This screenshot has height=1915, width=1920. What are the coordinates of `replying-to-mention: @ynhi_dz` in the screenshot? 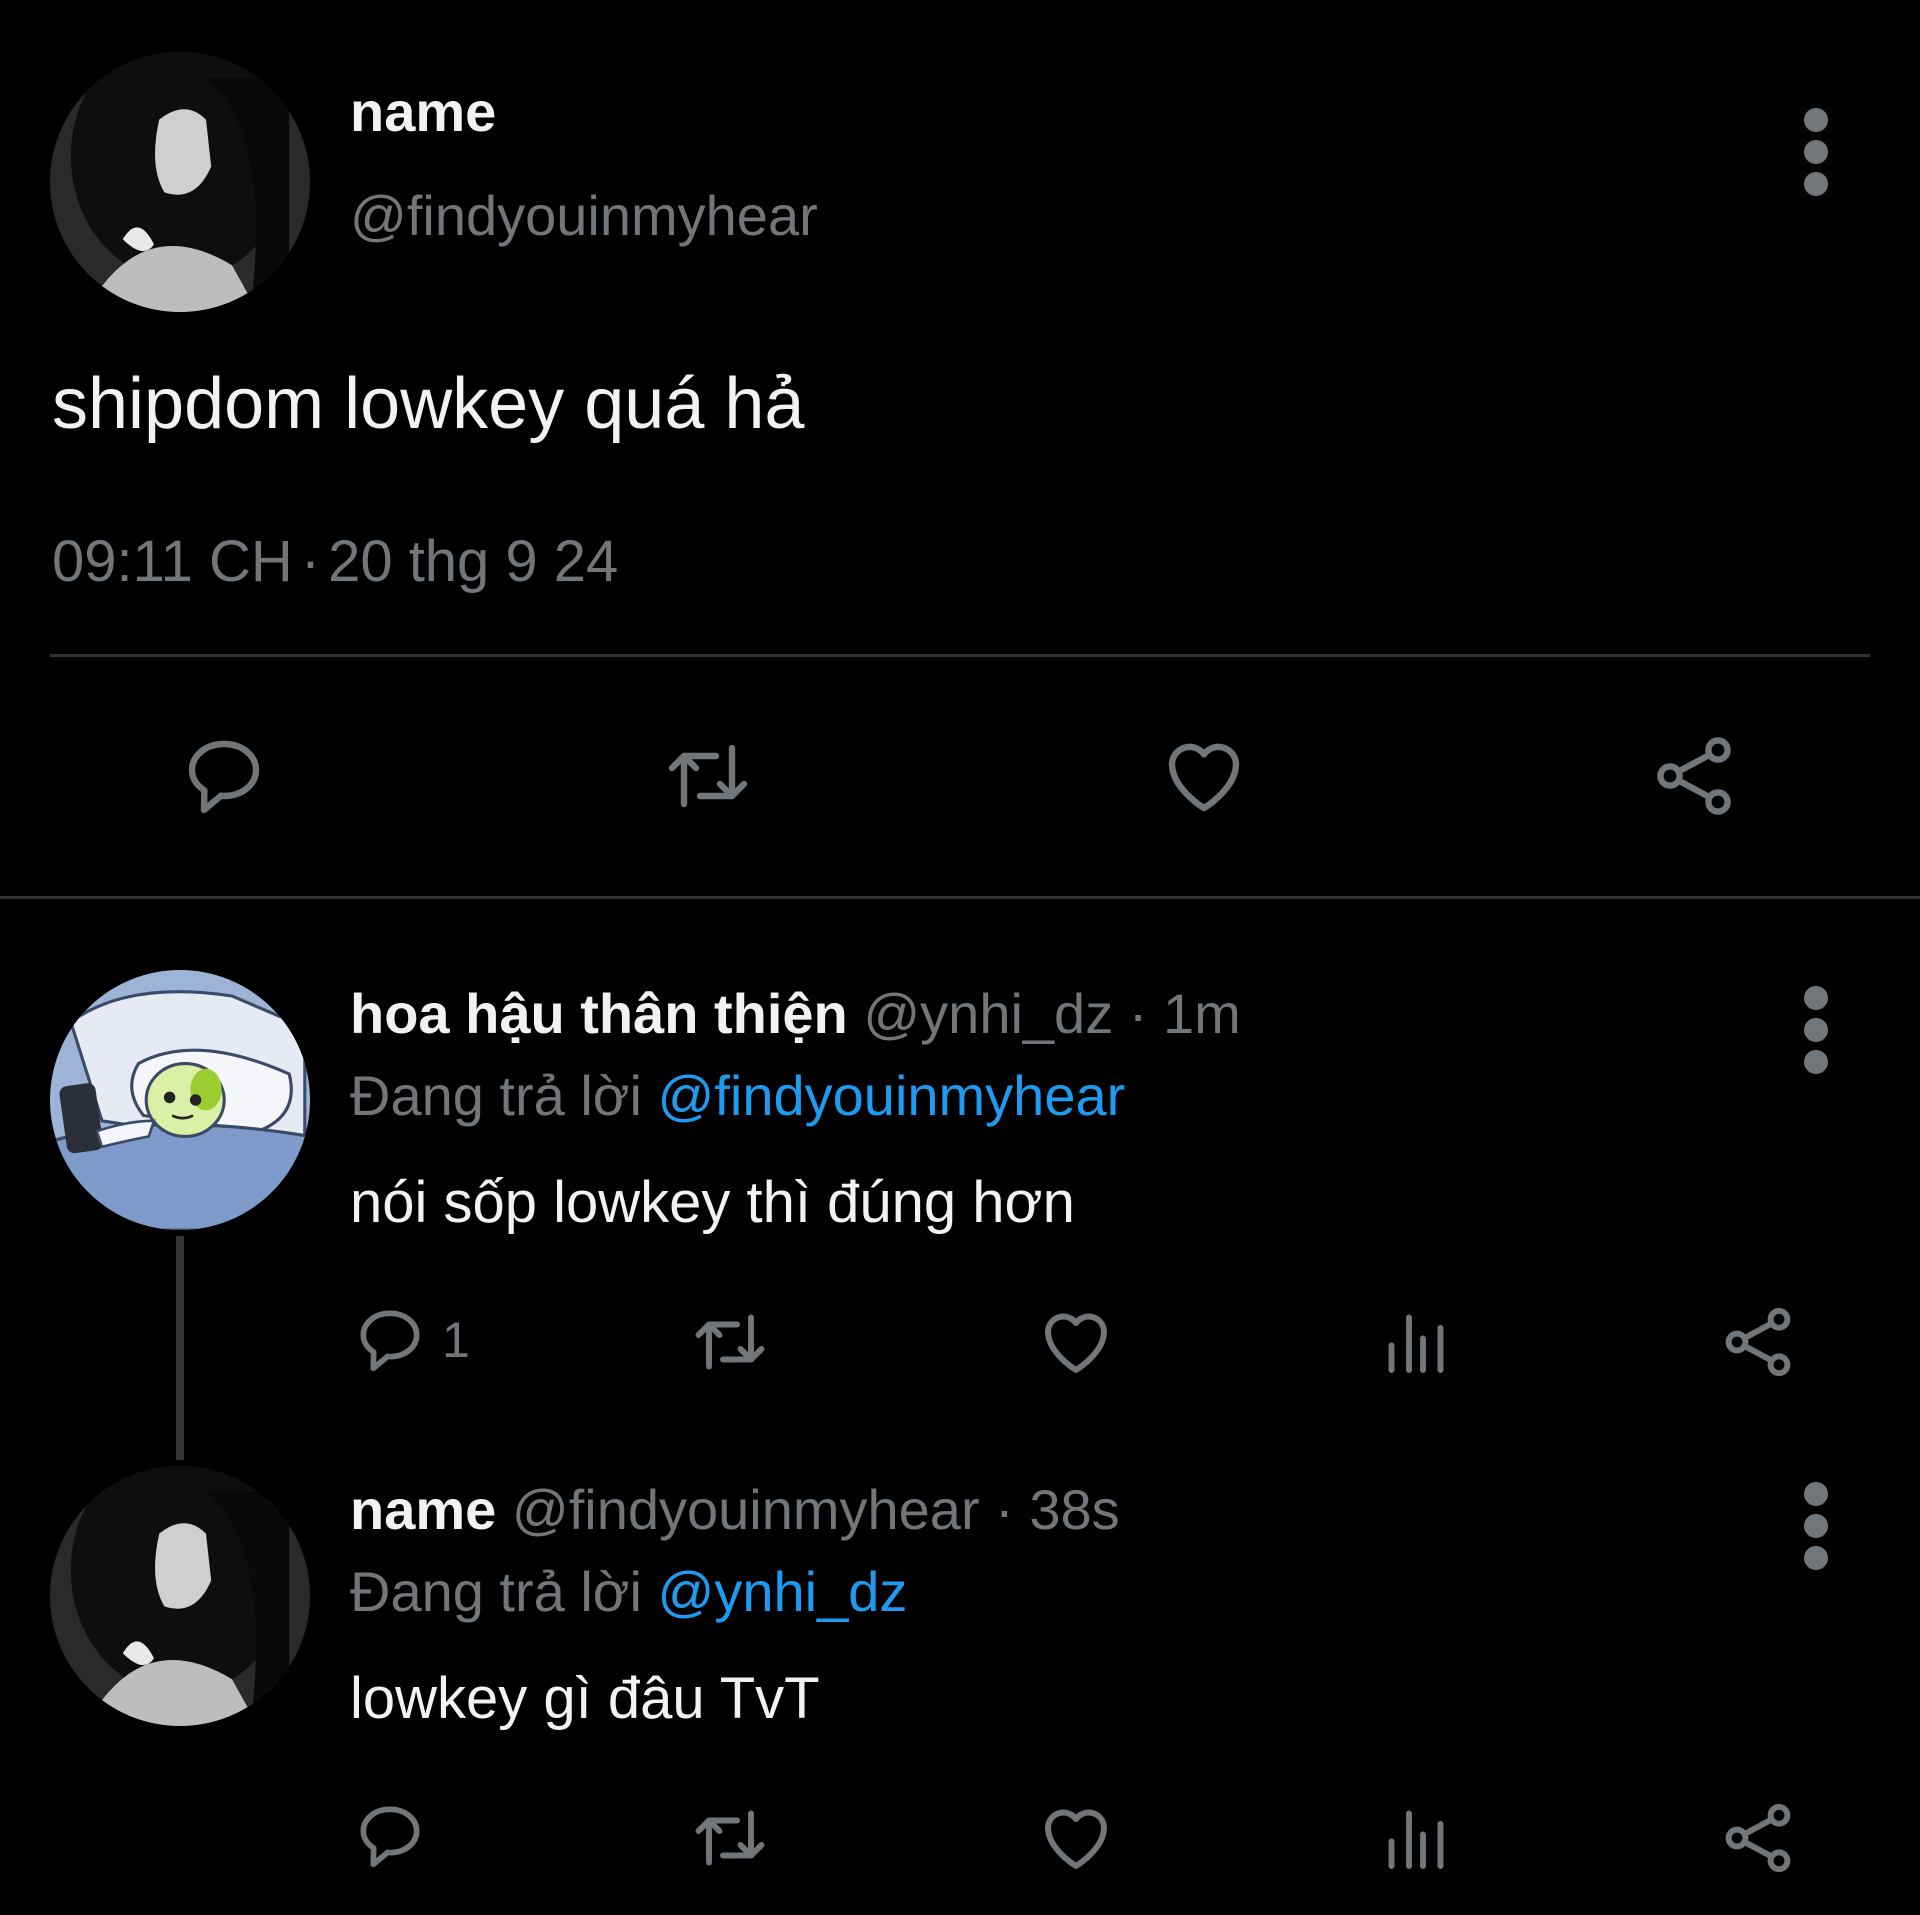 It's located at (783, 1591).